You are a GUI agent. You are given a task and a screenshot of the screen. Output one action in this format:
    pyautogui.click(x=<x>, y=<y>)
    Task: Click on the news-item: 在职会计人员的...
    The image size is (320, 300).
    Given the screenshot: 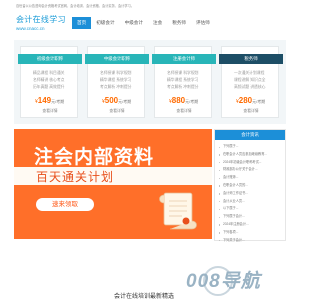 What is the action you would take?
    pyautogui.click(x=250, y=186)
    